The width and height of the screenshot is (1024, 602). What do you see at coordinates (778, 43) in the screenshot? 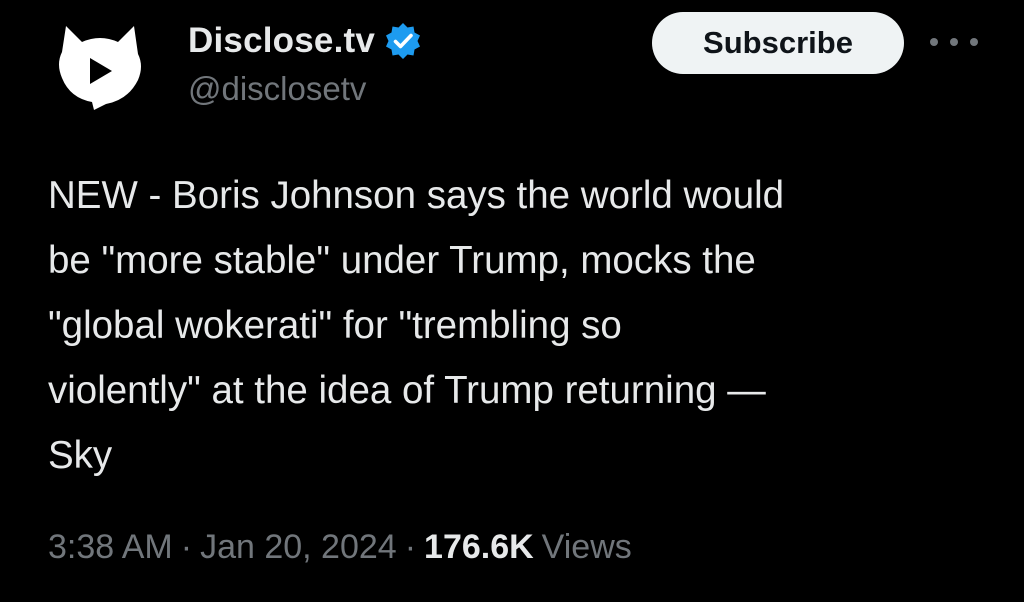
I see `subscribe-button: Subscribe` at bounding box center [778, 43].